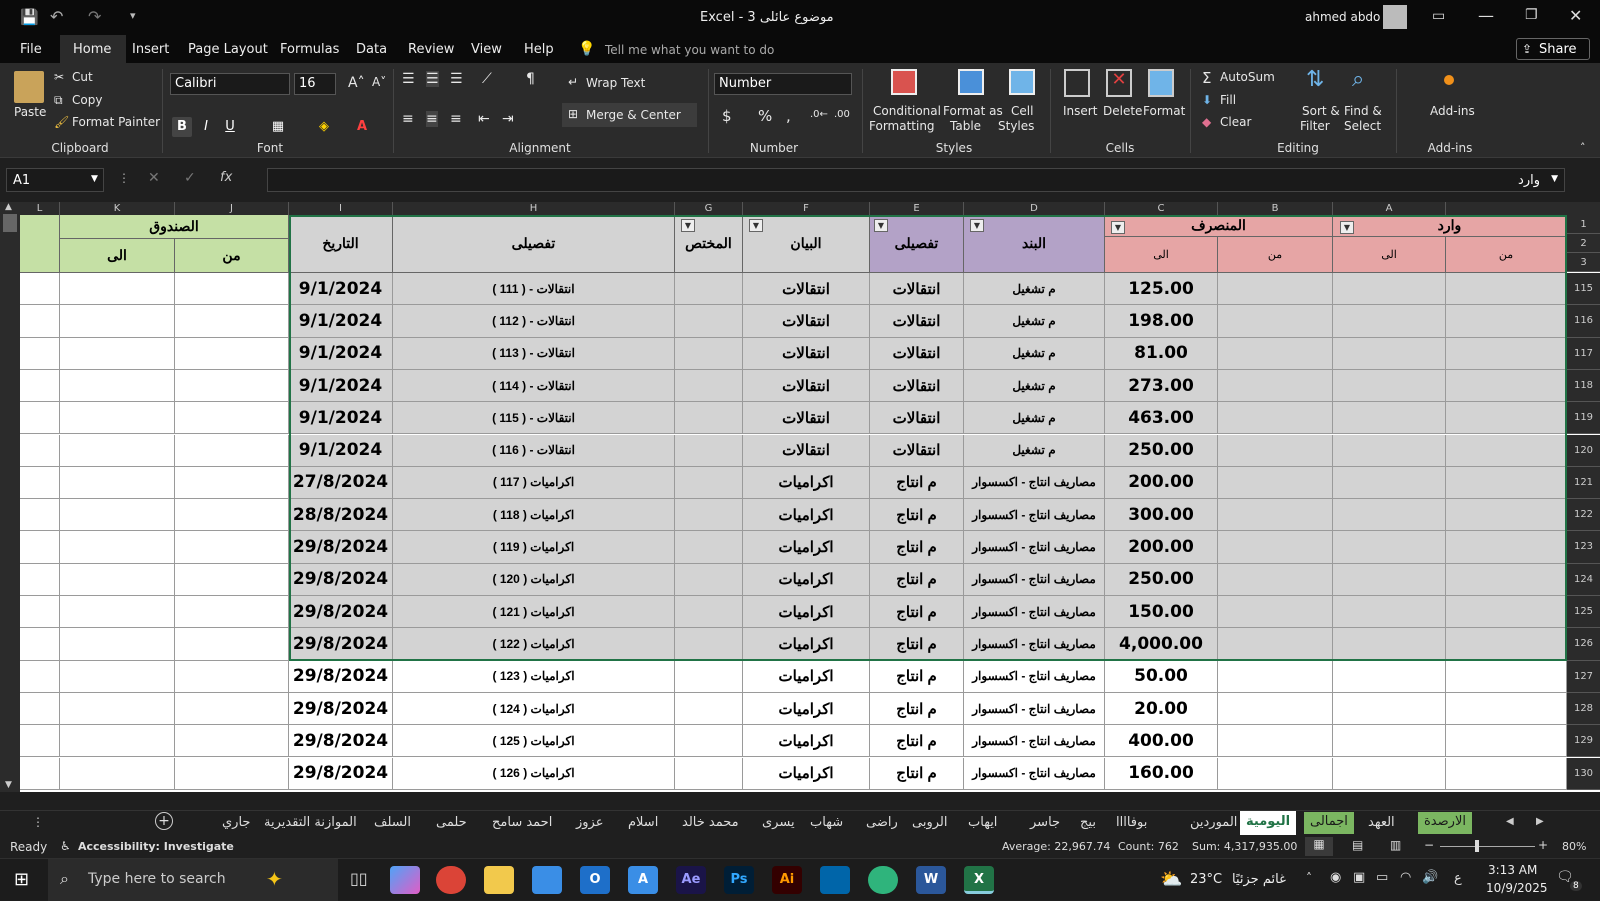  I want to click on store-icon, so click(547, 880).